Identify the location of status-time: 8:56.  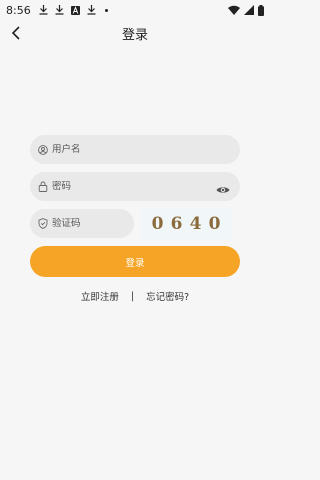
(18, 10).